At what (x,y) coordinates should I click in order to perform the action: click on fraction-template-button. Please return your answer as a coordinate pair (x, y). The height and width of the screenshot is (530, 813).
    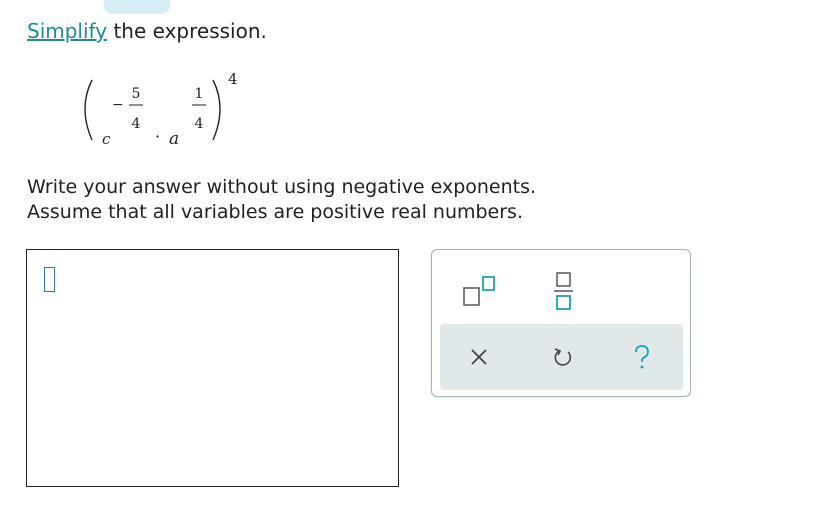
    Looking at the image, I should click on (564, 291).